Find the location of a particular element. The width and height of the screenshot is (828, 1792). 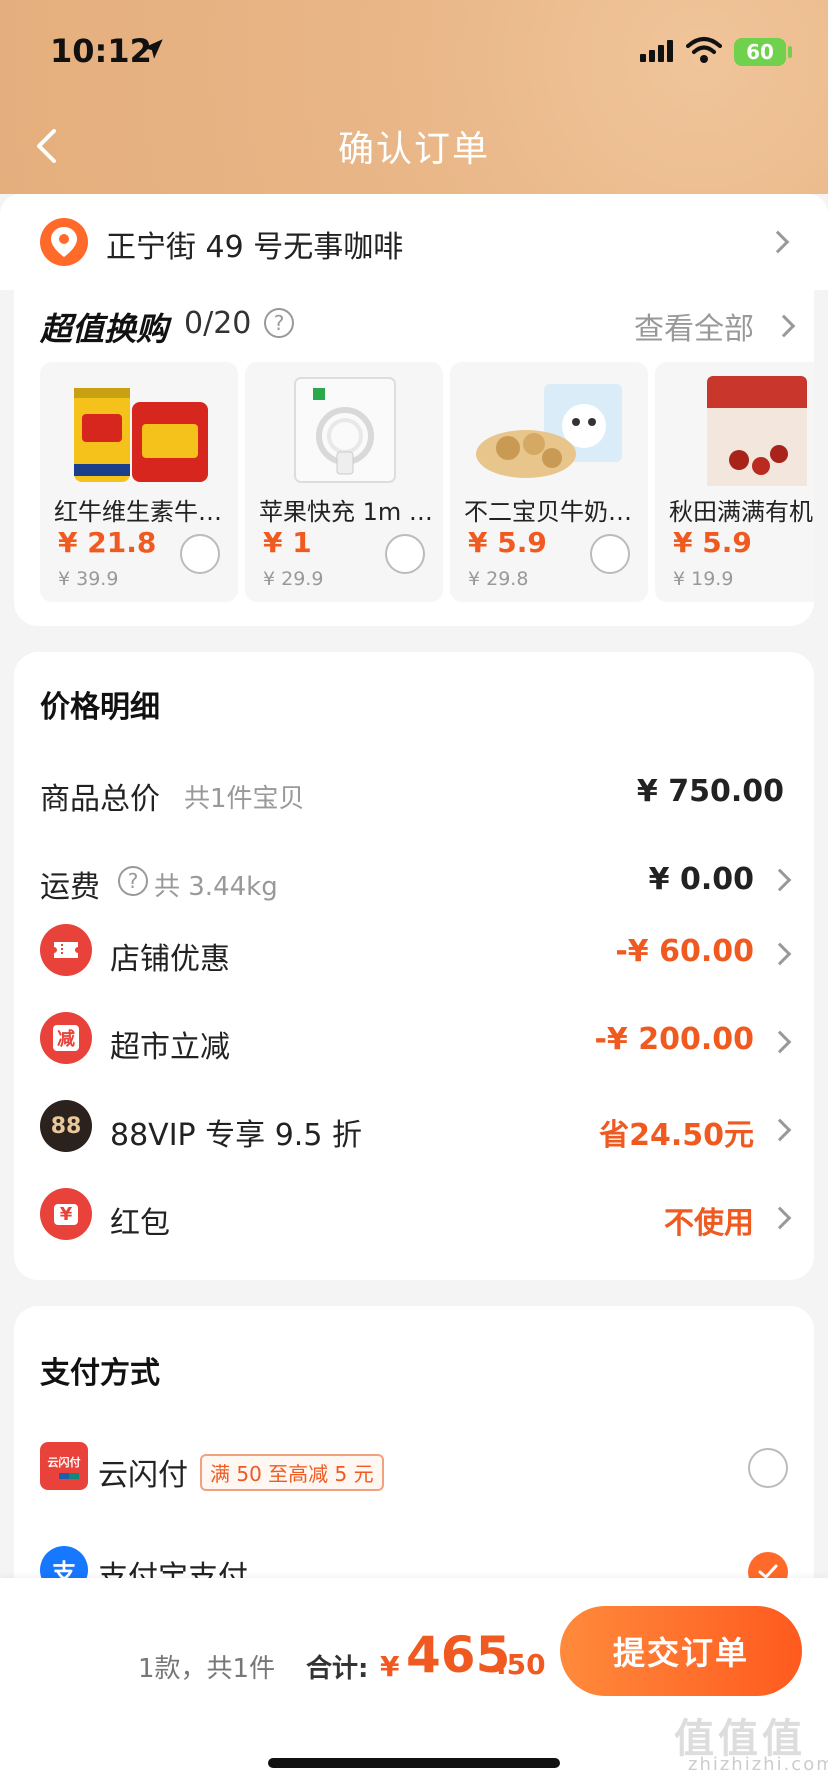

product-name: 苹果快充 1m 数据线 is located at coordinates (347, 512).